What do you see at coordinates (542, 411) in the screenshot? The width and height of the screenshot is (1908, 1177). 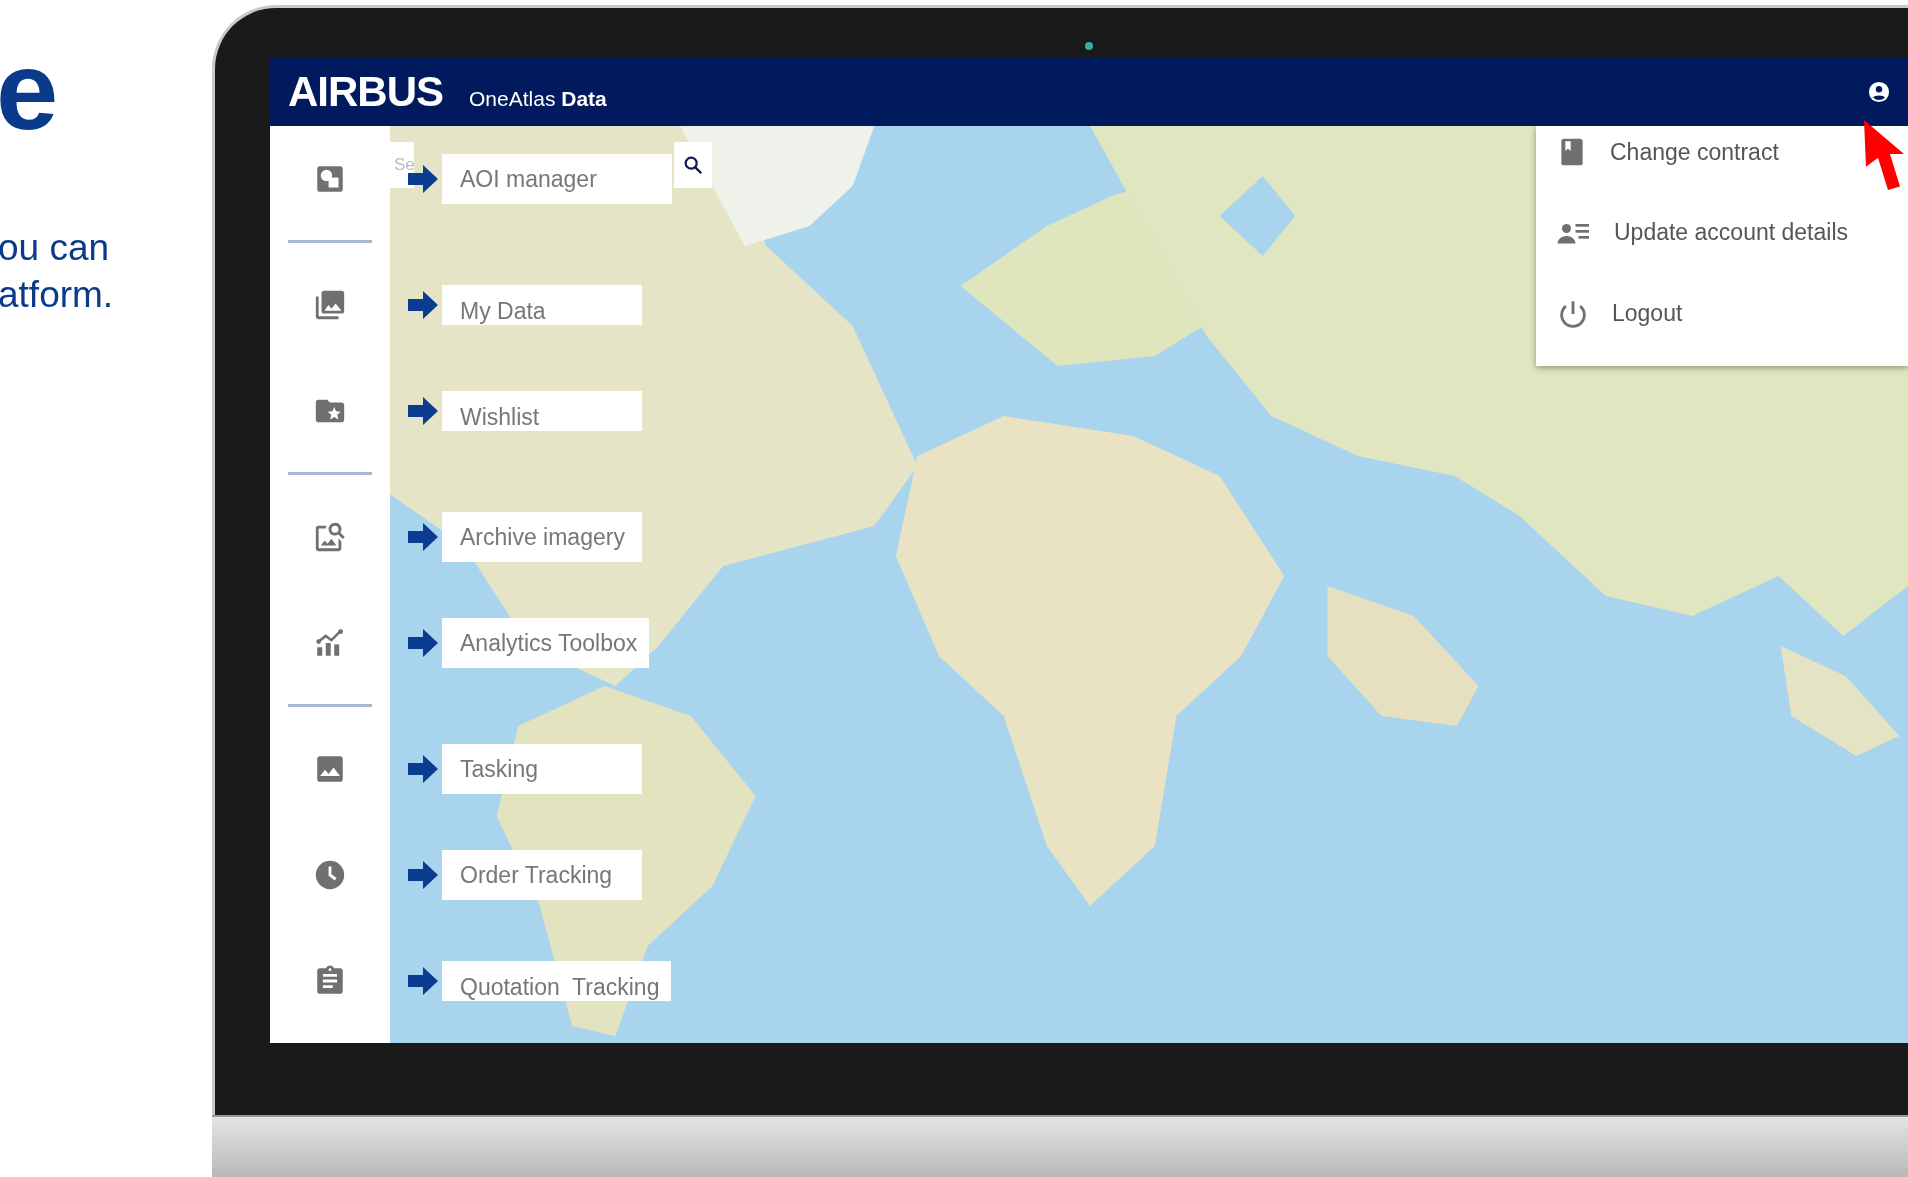 I see `callout-label: Wishlist` at bounding box center [542, 411].